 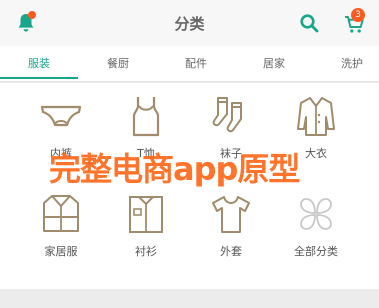 What do you see at coordinates (61, 213) in the screenshot?
I see `loungewear-icon` at bounding box center [61, 213].